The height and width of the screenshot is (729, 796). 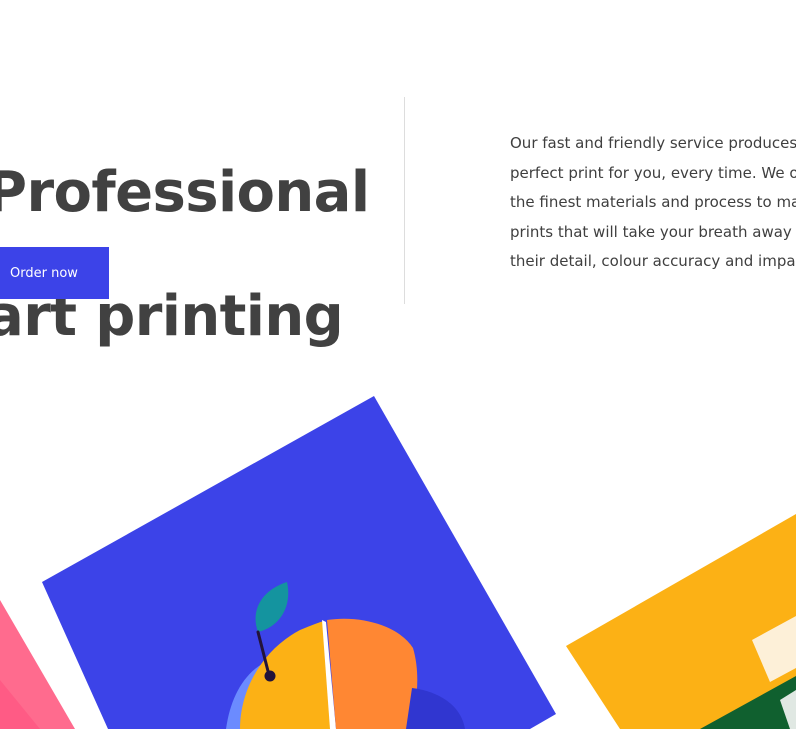 I want to click on yellow-print-icon, so click(x=681, y=621).